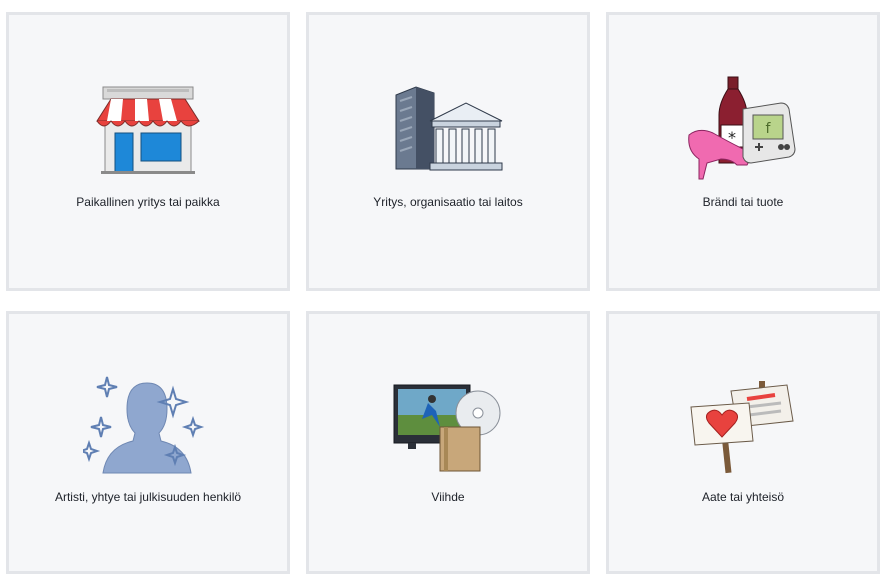 This screenshot has height=574, width=880. What do you see at coordinates (448, 497) in the screenshot?
I see `category-label: Viihde` at bounding box center [448, 497].